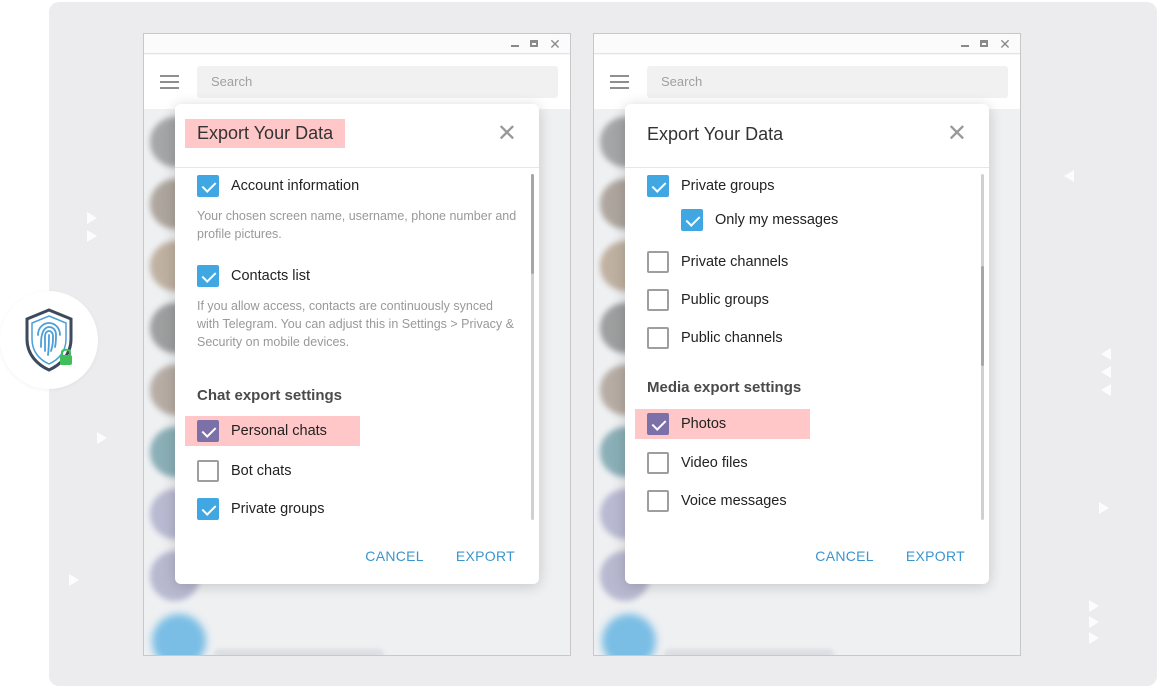 This screenshot has height=687, width=1157. I want to click on checkbox-bot-chats: Bot chats, so click(244, 471).